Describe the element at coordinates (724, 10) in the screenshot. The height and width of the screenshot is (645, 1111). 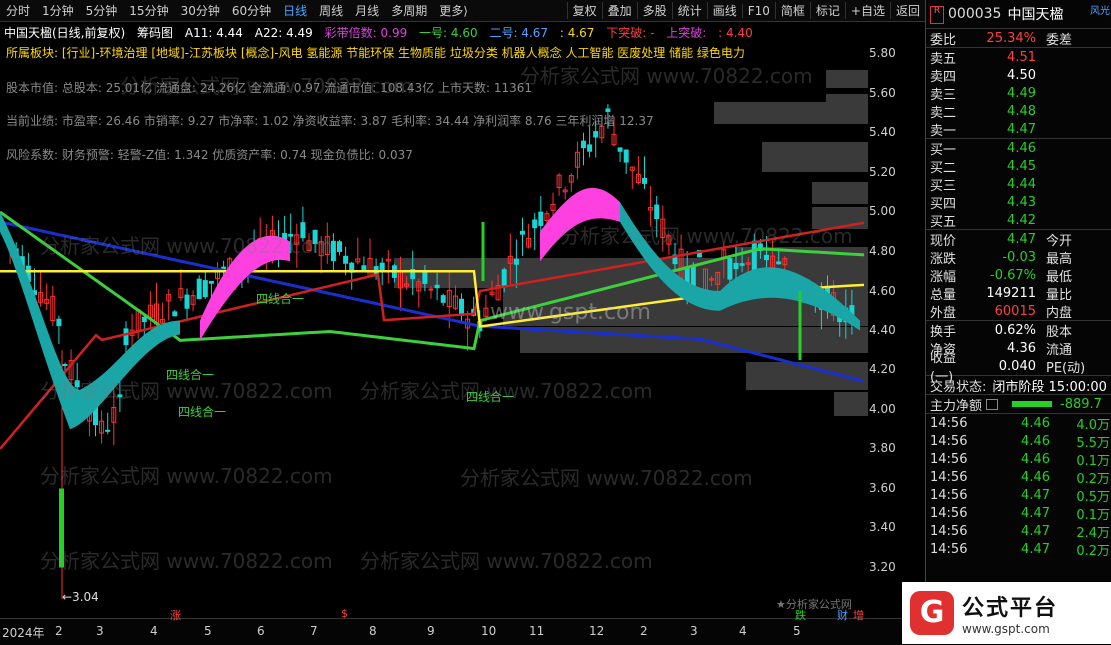
I see `tool-button-4: 画线` at that location.